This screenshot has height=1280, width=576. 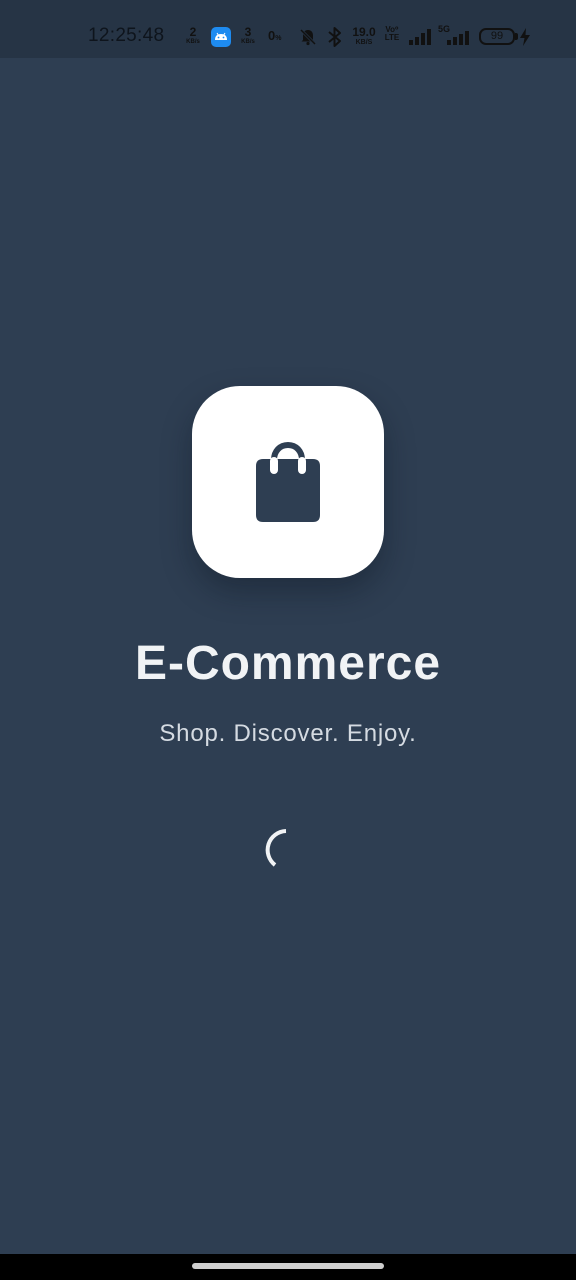 I want to click on android-app-notification-icon, so click(x=221, y=37).